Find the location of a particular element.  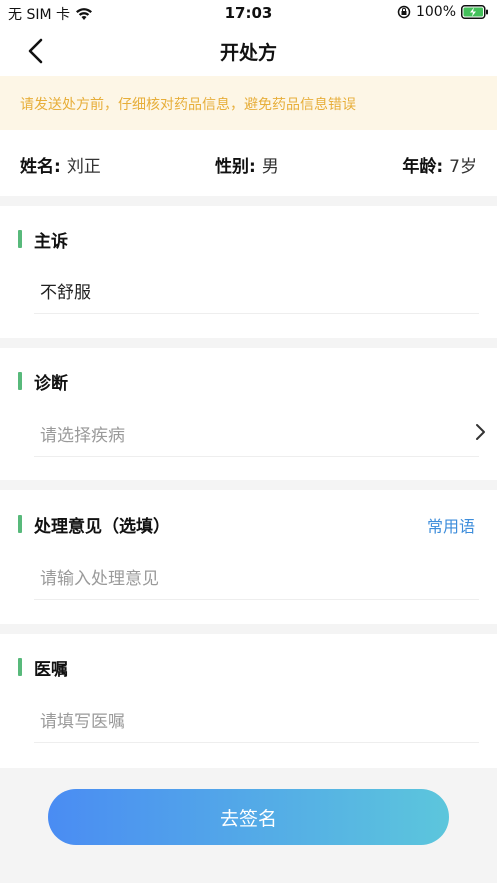

page-title: 开处方 is located at coordinates (248, 53).